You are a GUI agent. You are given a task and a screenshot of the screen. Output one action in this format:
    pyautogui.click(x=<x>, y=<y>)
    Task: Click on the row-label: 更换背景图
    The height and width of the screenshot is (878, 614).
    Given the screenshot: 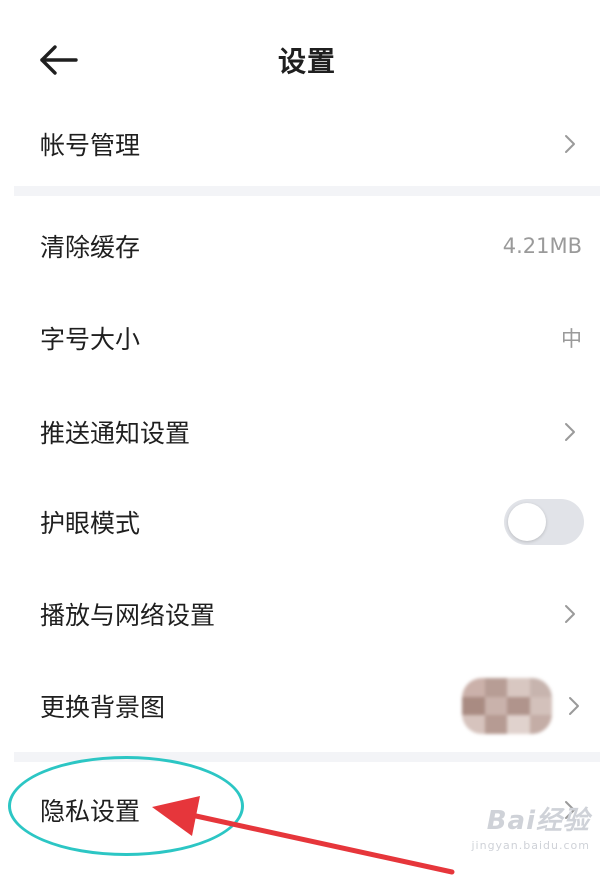 What is the action you would take?
    pyautogui.click(x=103, y=707)
    